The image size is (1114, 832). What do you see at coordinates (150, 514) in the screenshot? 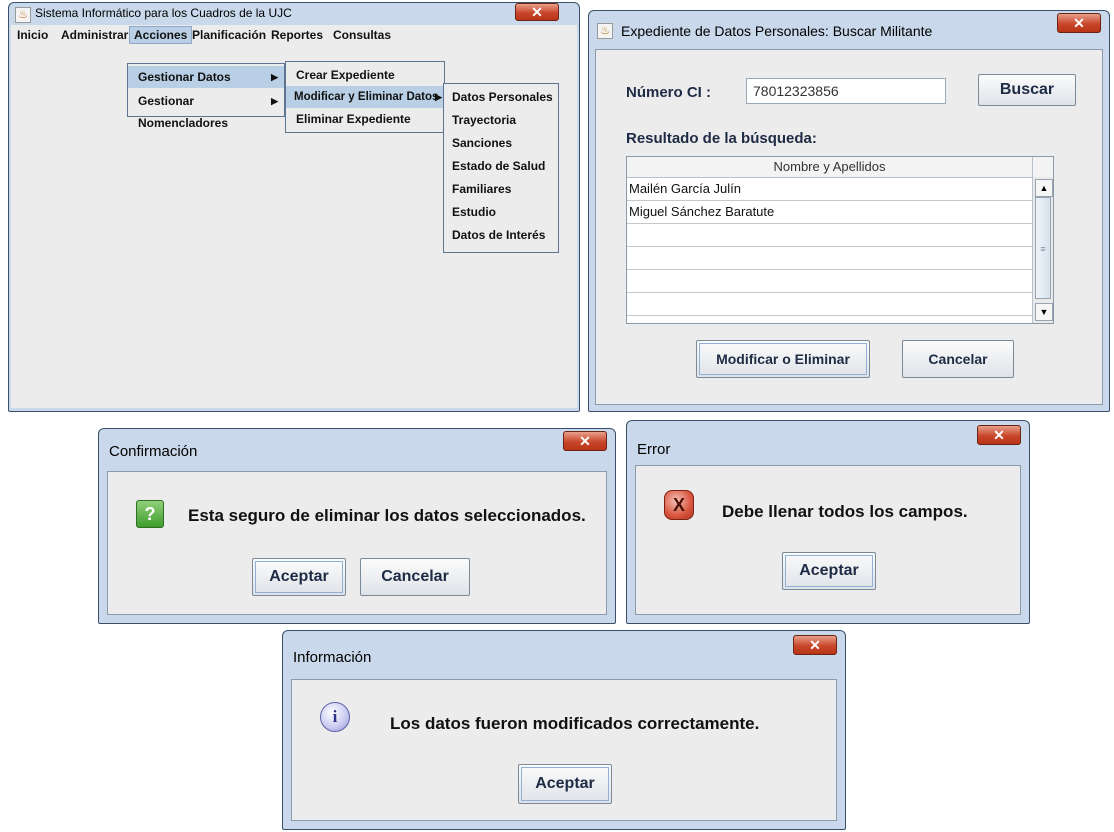
I see `question-icon: ?` at bounding box center [150, 514].